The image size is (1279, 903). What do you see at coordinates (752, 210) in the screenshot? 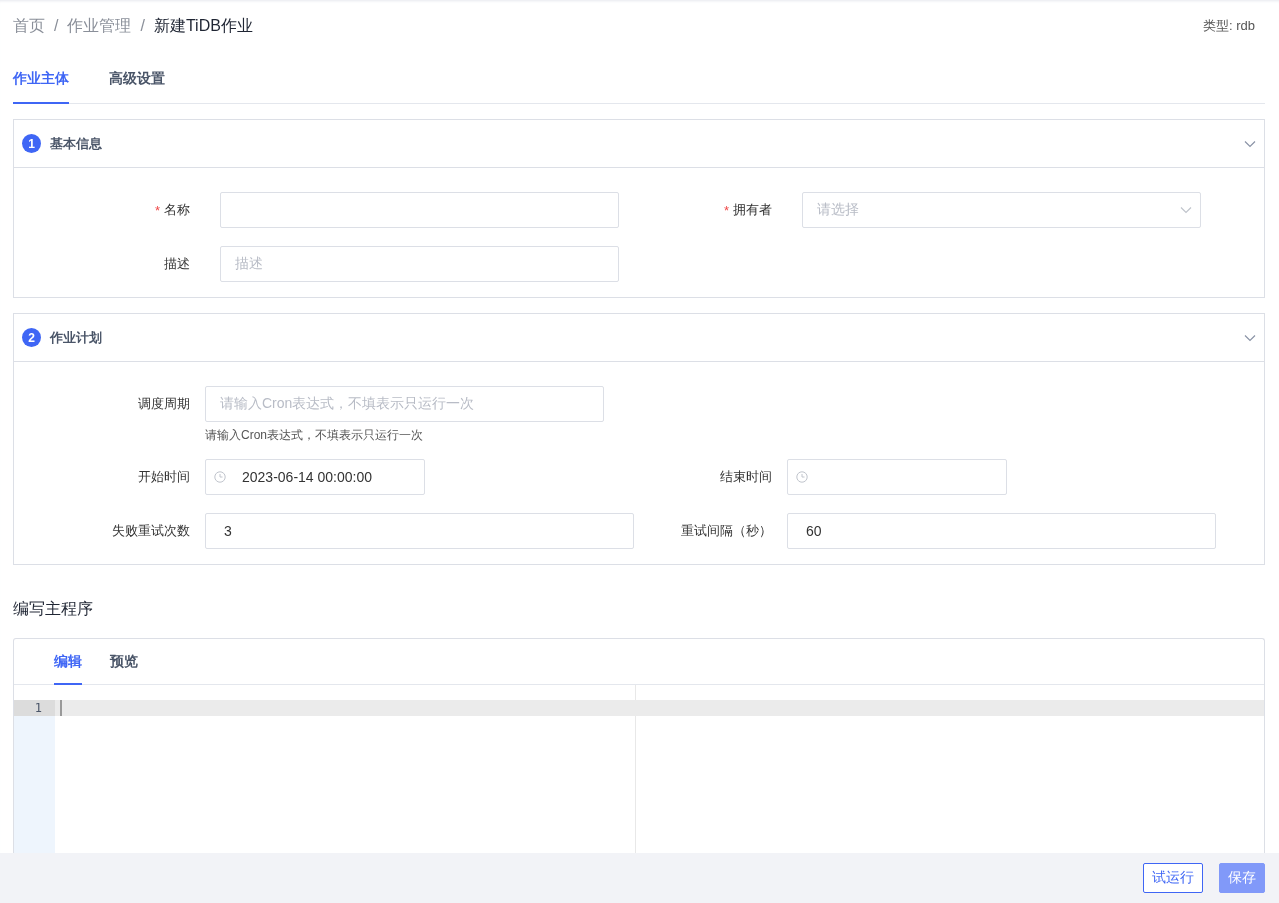
I see `field-label: 拥有者` at bounding box center [752, 210].